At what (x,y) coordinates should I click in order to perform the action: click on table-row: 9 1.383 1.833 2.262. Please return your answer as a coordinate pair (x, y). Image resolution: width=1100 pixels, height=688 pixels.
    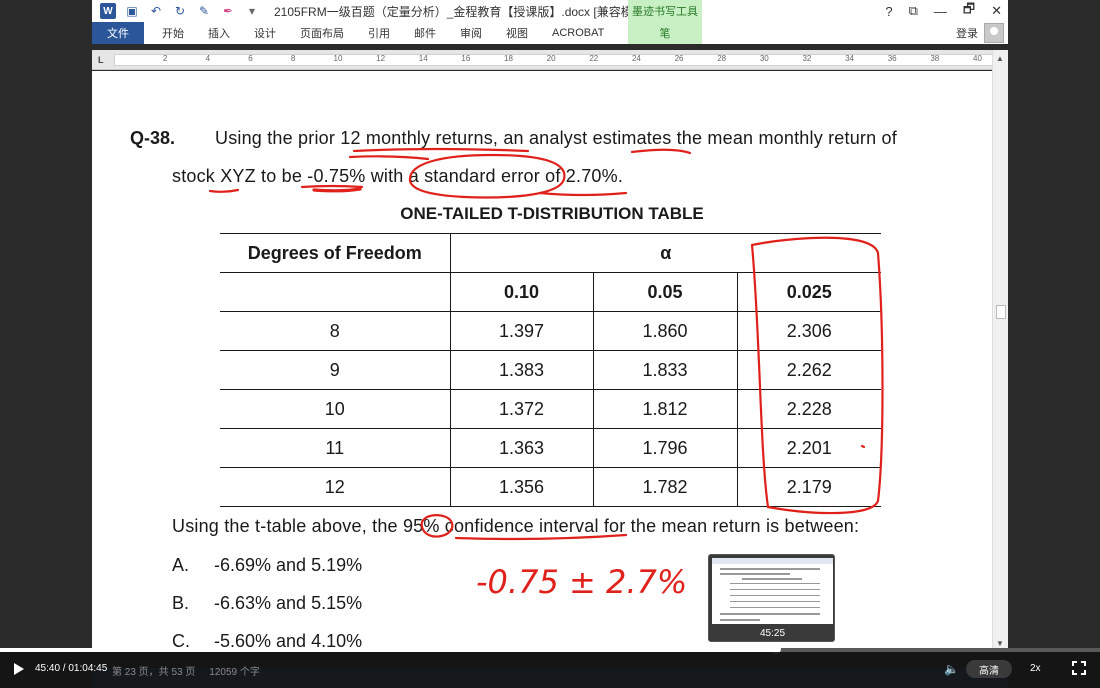
    Looking at the image, I should click on (550, 370).